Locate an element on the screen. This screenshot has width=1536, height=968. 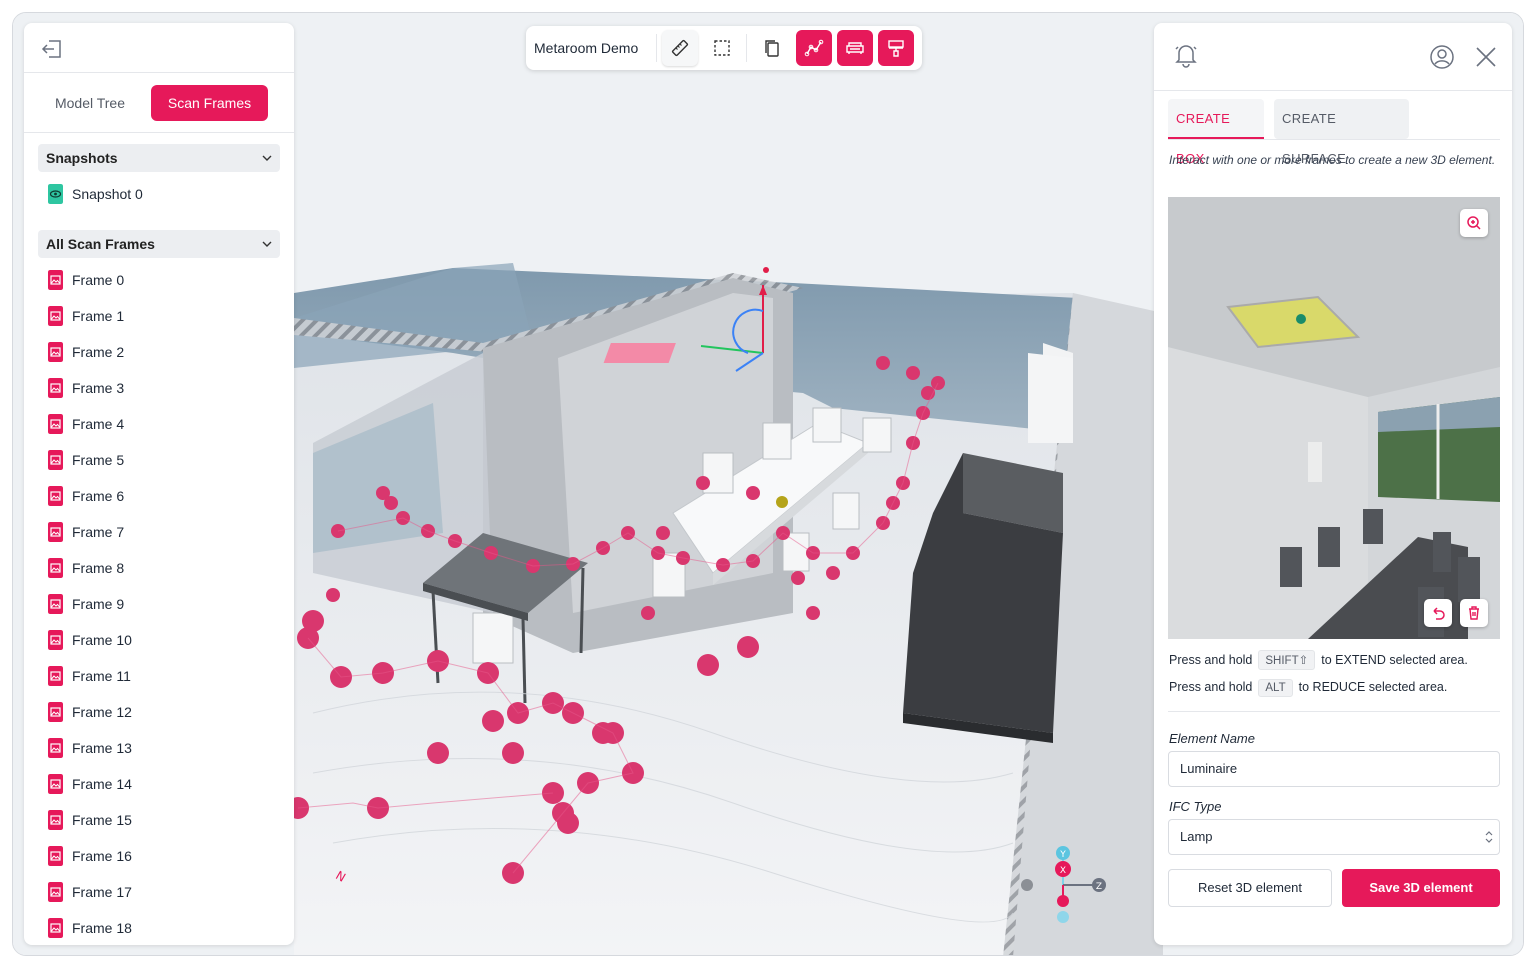
snapshot-label: Snapshot 0 is located at coordinates (107, 194).